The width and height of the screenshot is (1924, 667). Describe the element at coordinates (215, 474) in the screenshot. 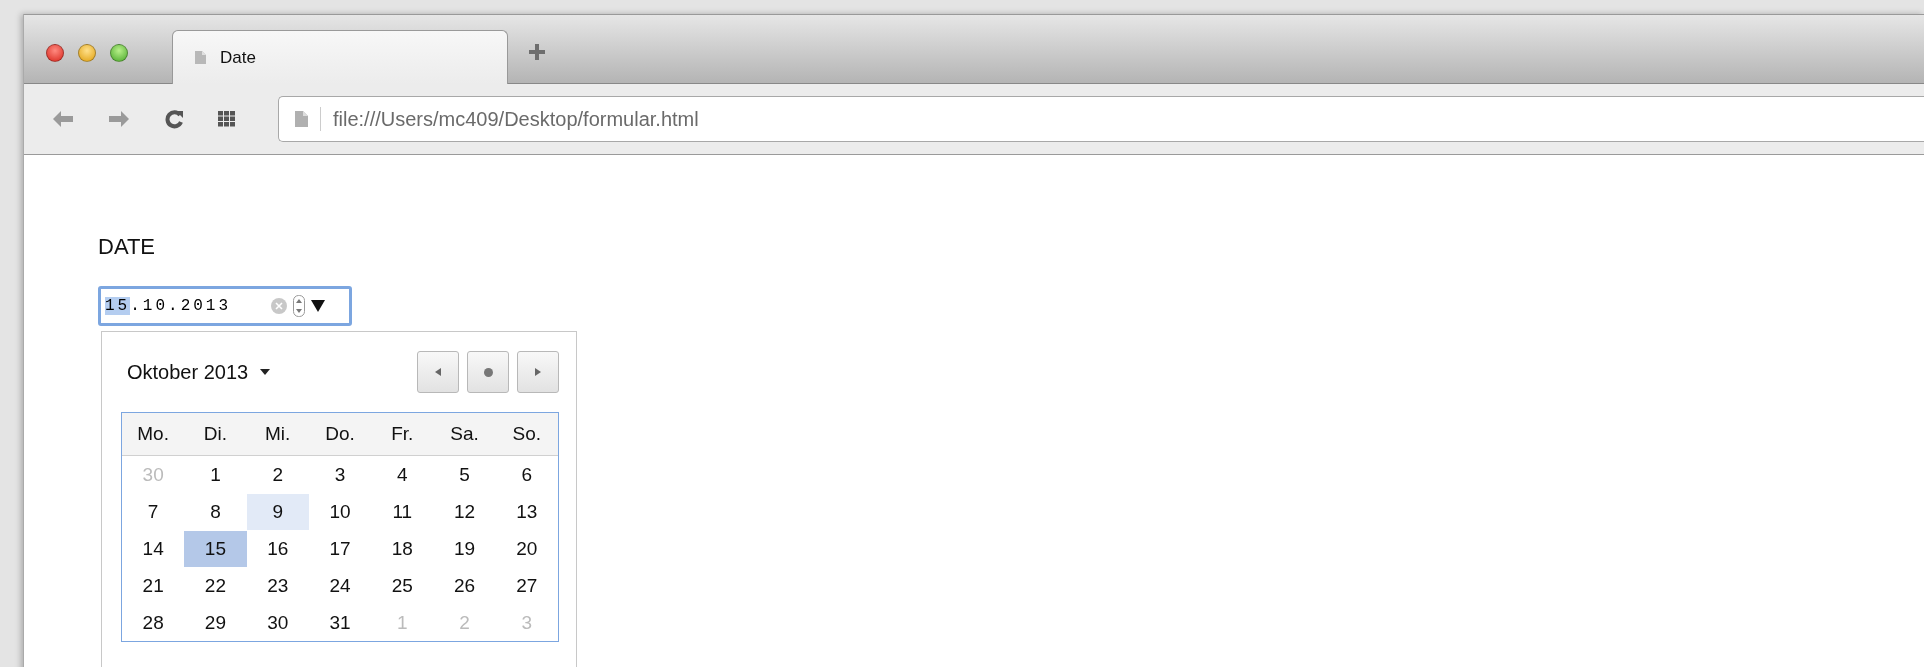

I see `calendar-day: 1` at that location.